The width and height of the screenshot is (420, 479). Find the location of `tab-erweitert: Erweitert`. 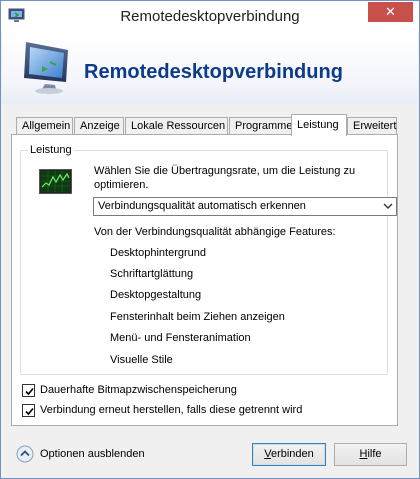

tab-erweitert: Erweitert is located at coordinates (372, 126).